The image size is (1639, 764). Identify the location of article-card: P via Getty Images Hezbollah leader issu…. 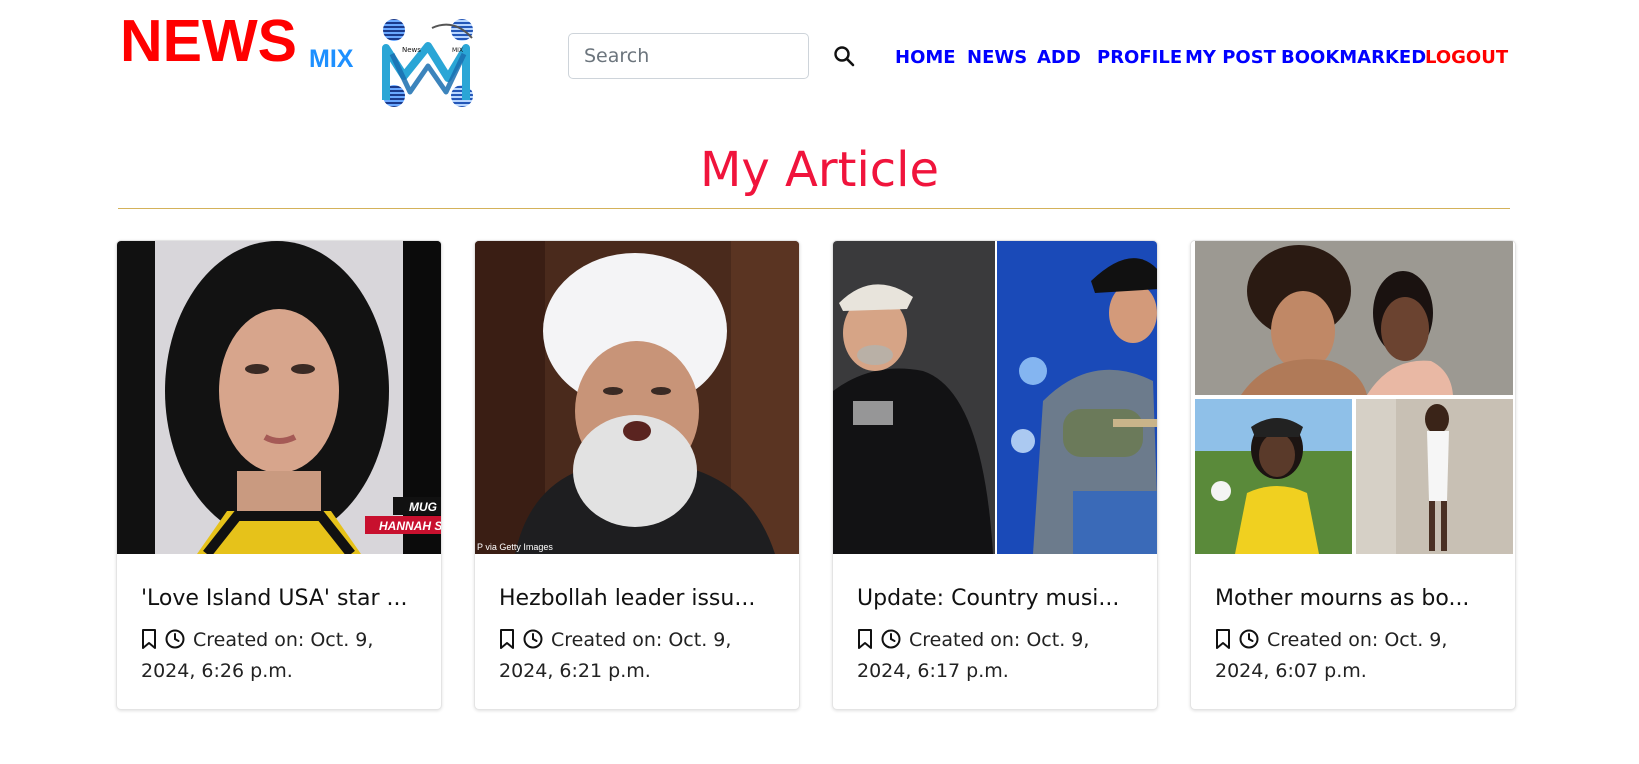
(637, 475).